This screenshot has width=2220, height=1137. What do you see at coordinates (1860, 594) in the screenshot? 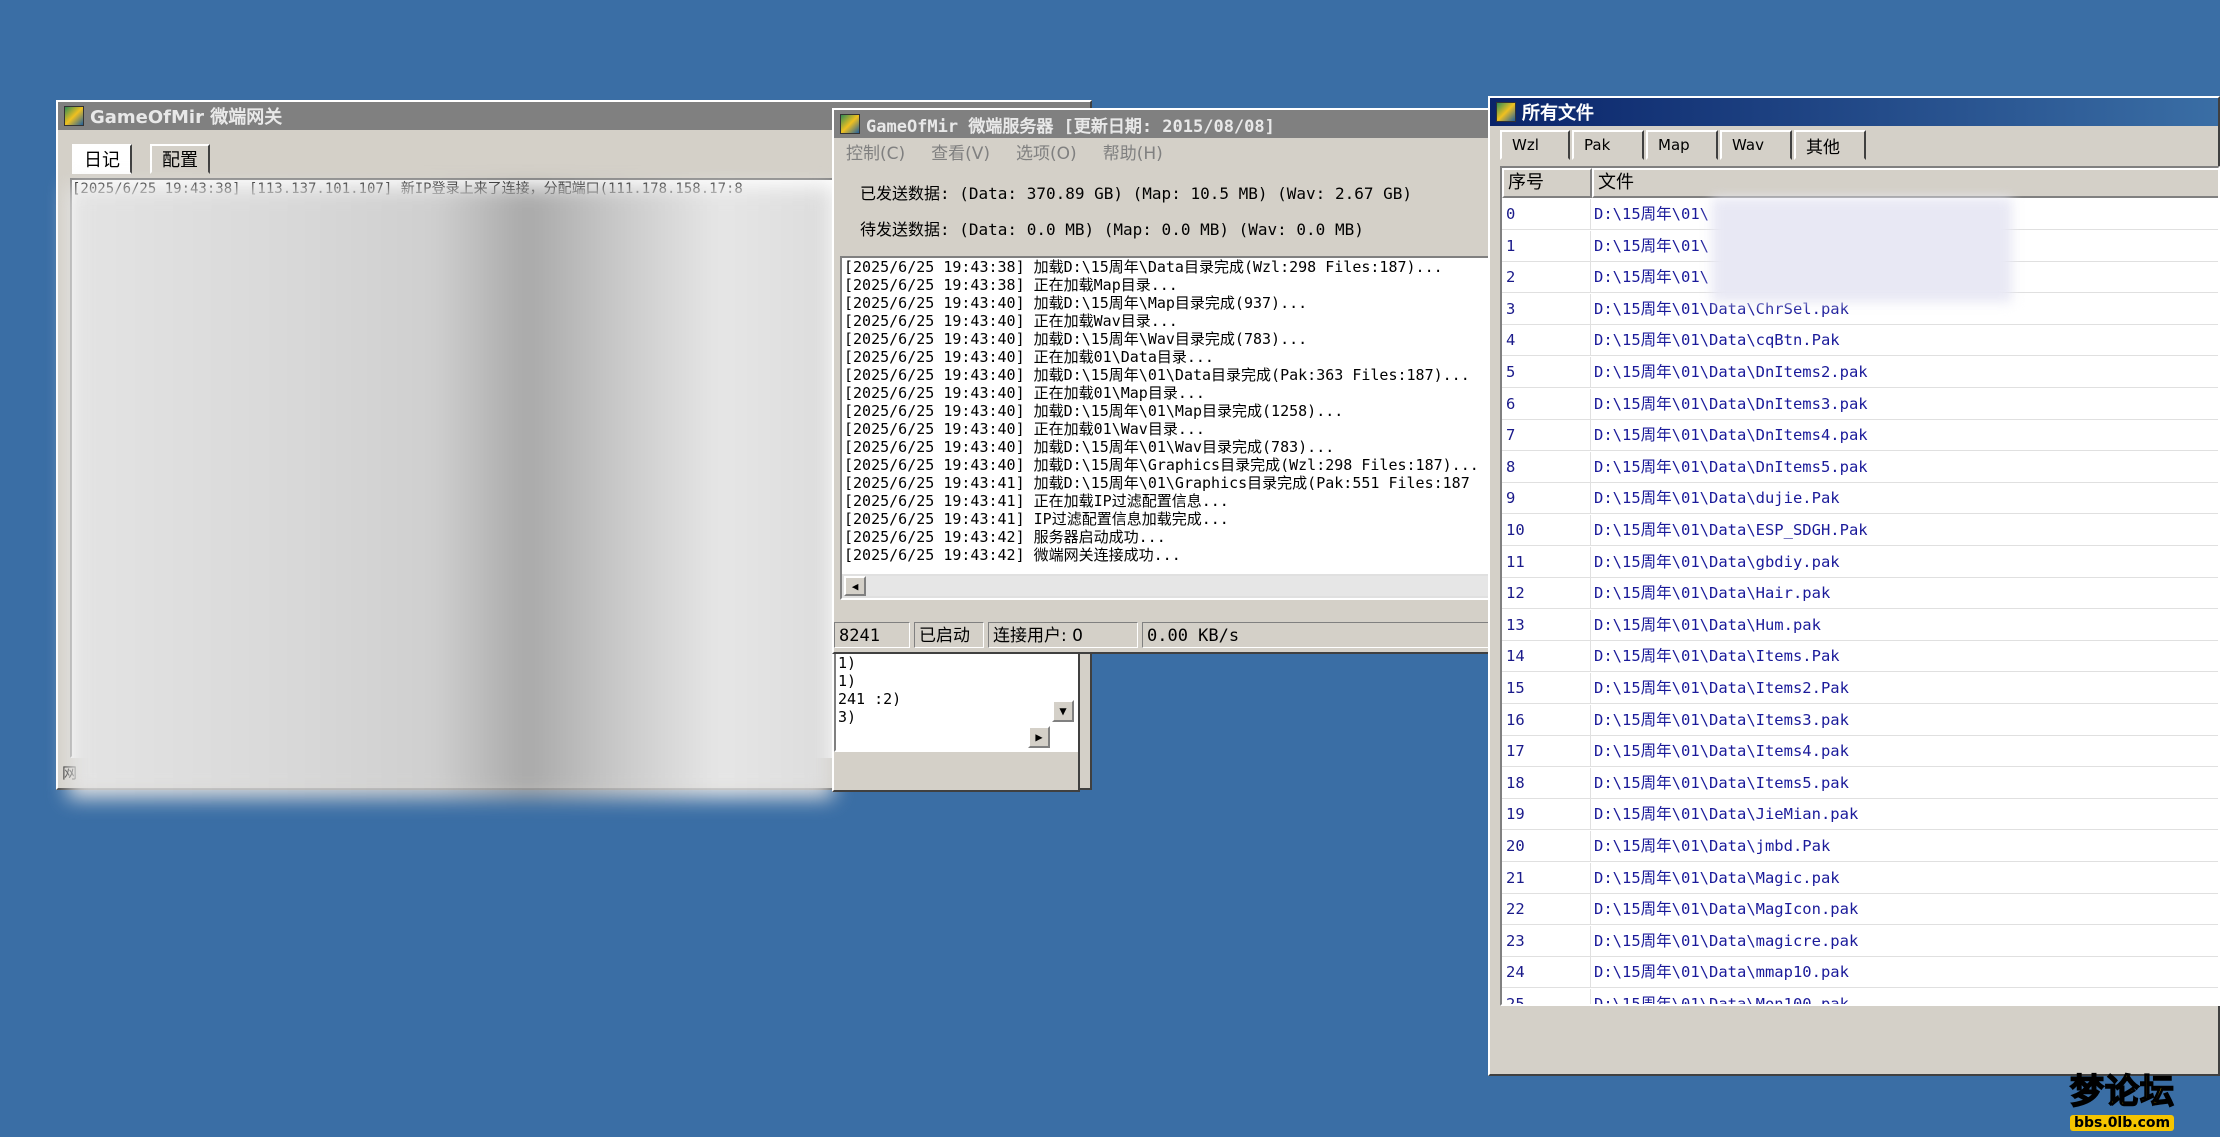
I see `file-row: 12 D:\15周年\01\Data\Hair.pak` at bounding box center [1860, 594].